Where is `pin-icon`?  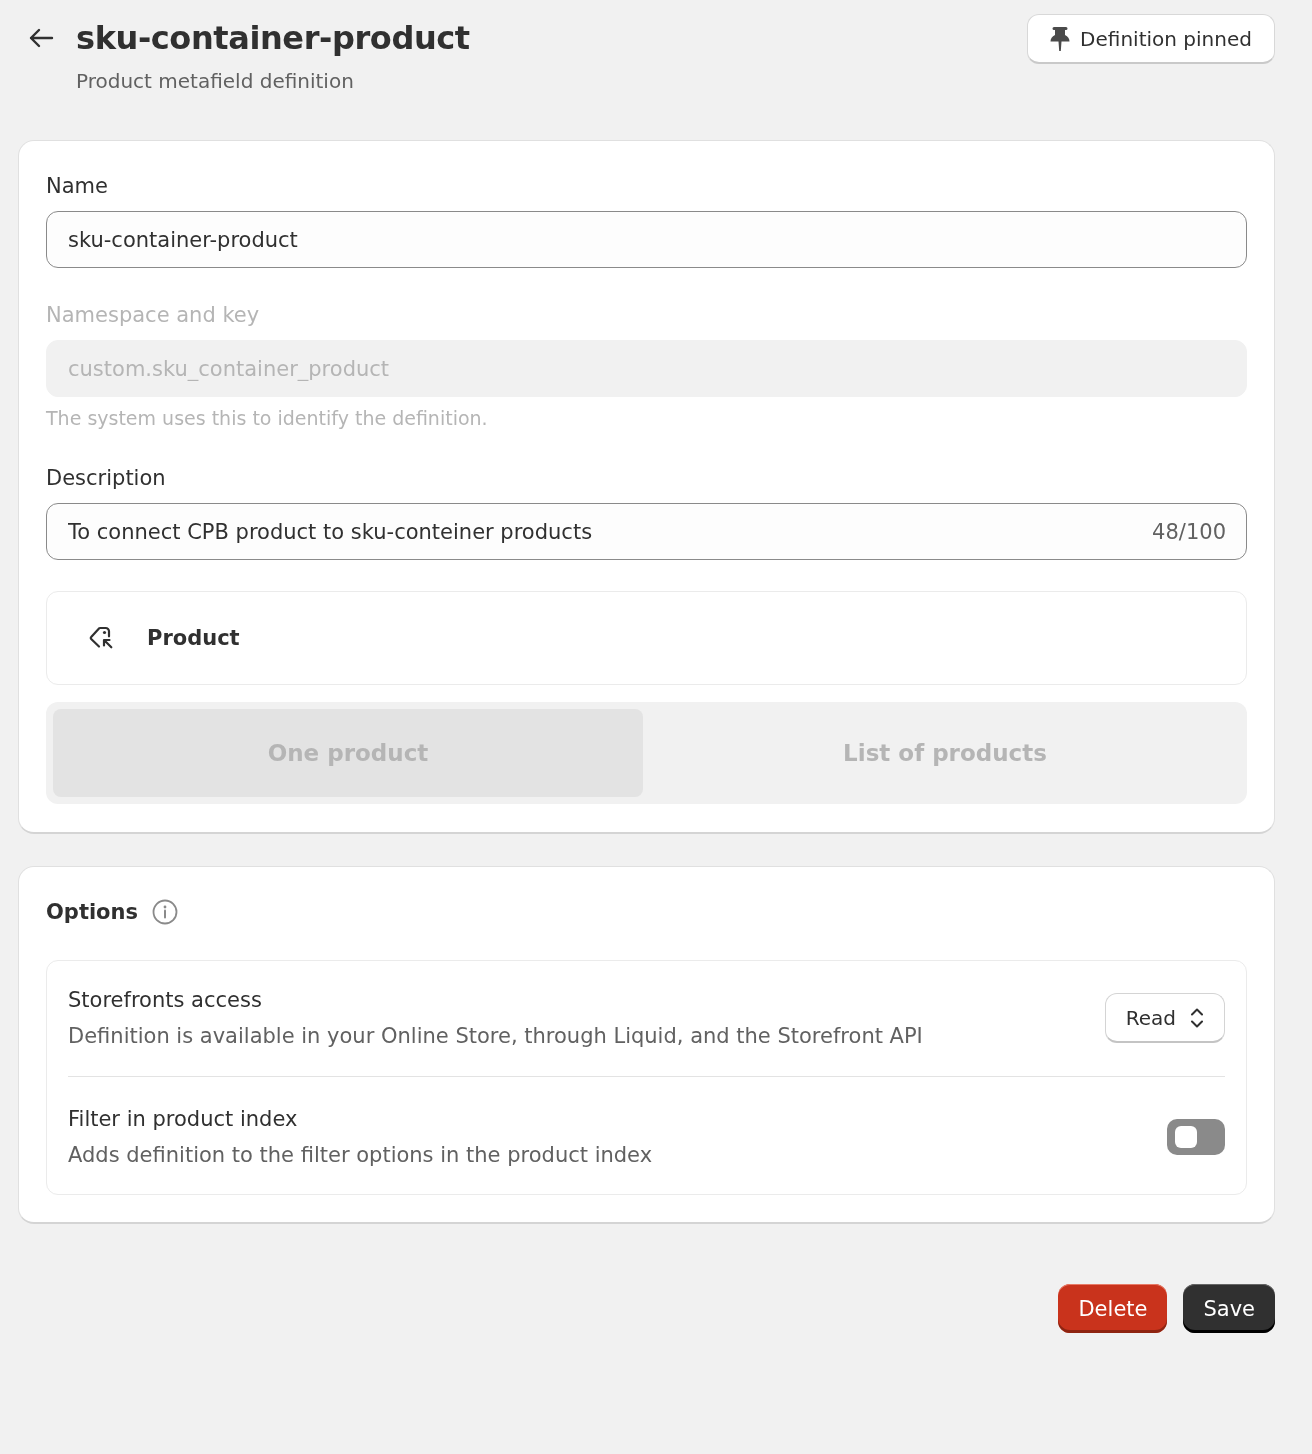 pin-icon is located at coordinates (1060, 38).